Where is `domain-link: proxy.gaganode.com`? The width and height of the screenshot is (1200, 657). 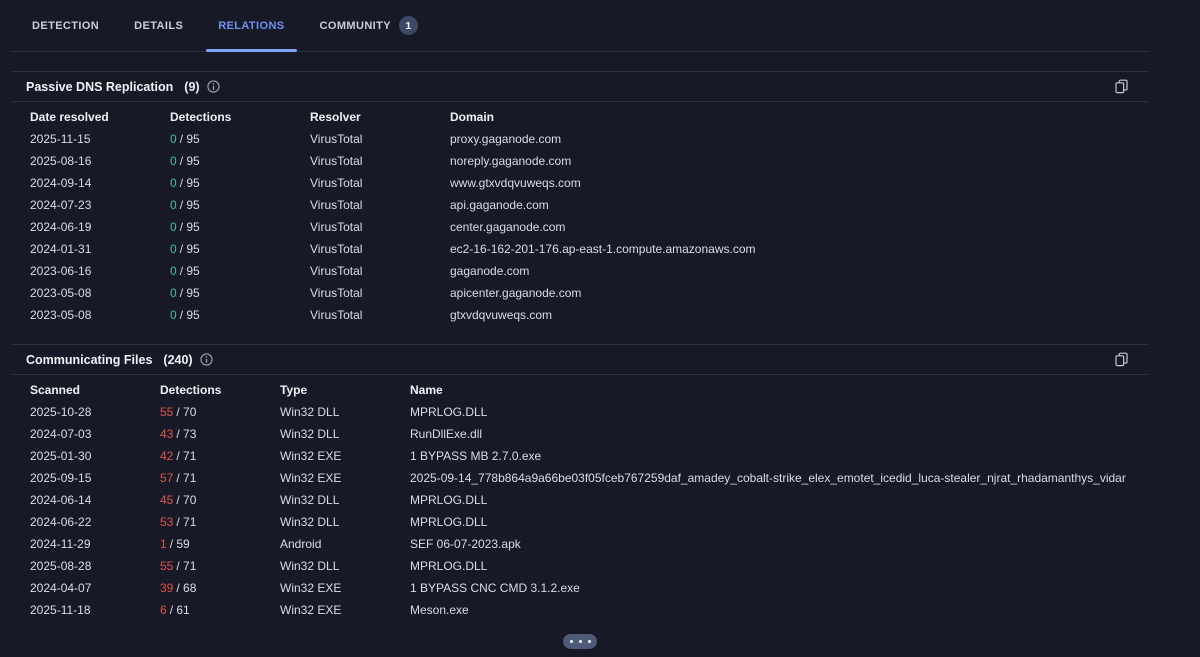 domain-link: proxy.gaganode.com is located at coordinates (799, 139).